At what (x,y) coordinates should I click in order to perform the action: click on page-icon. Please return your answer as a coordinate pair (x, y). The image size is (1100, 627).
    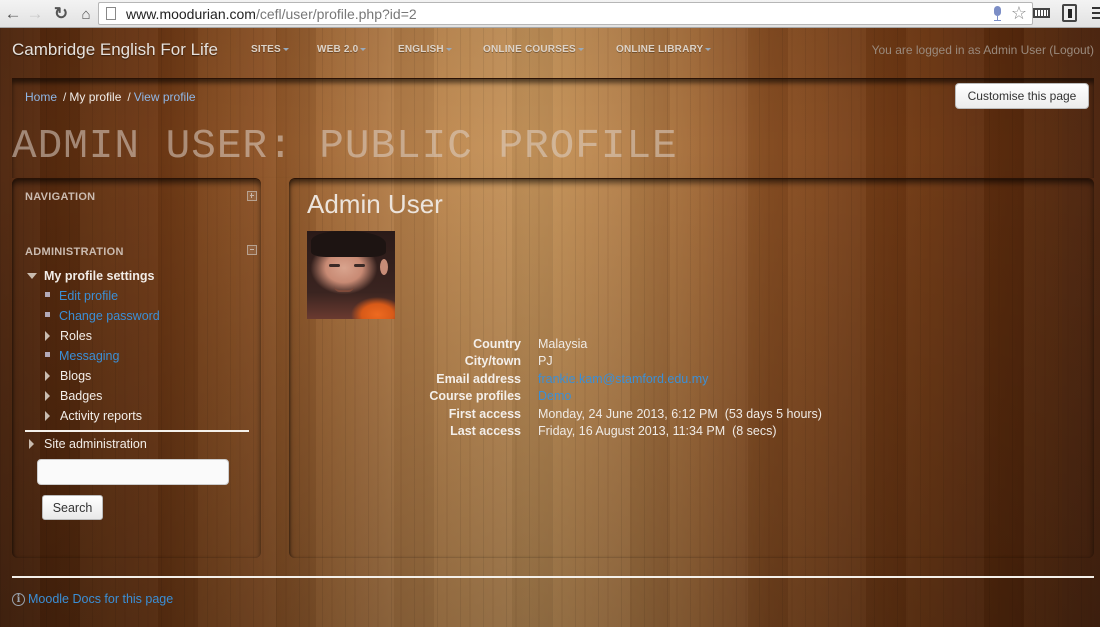
    Looking at the image, I should click on (111, 13).